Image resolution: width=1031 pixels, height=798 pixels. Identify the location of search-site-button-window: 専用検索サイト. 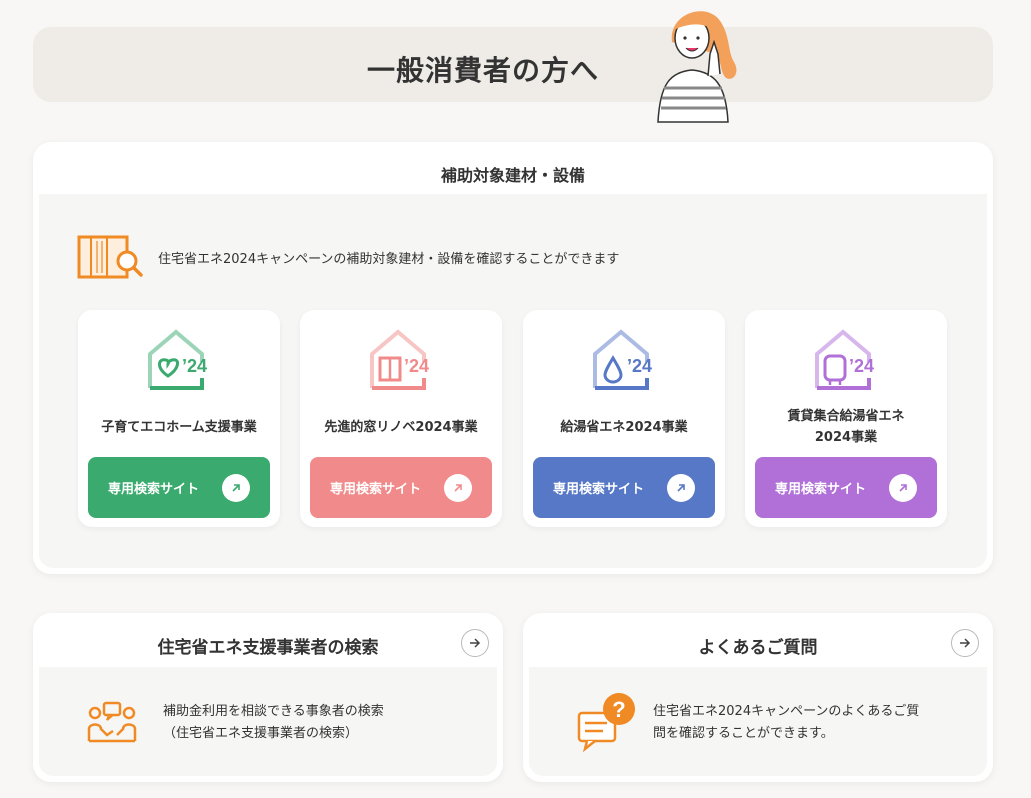
(401, 487).